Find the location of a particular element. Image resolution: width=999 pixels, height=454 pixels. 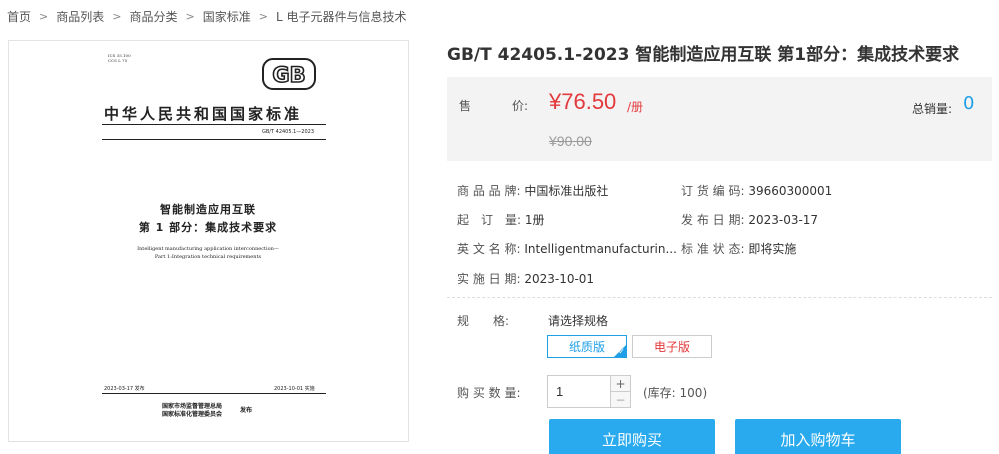

original-price: ¥90.00 is located at coordinates (570, 141).